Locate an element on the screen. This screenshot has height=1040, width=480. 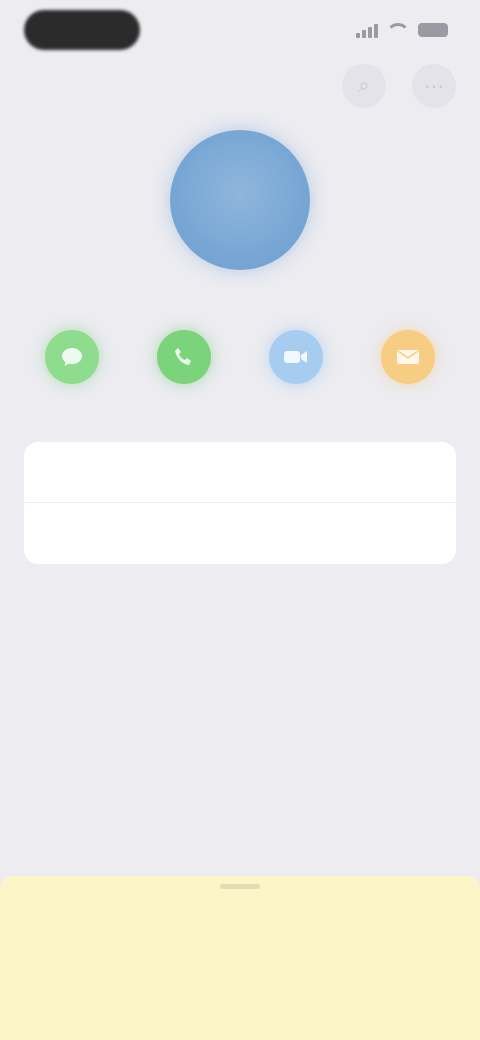
mail-icon is located at coordinates (408, 357).